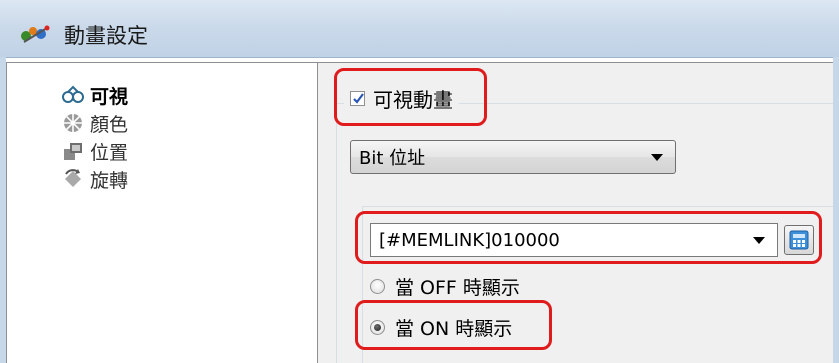 The image size is (839, 363). I want to click on highlight-address, so click(588, 237).